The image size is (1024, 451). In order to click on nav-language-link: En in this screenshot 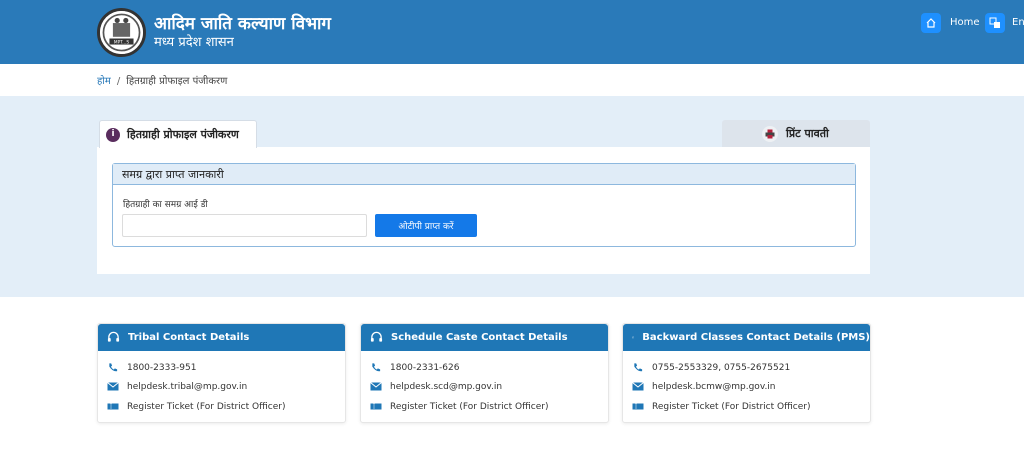, I will do `click(1018, 22)`.